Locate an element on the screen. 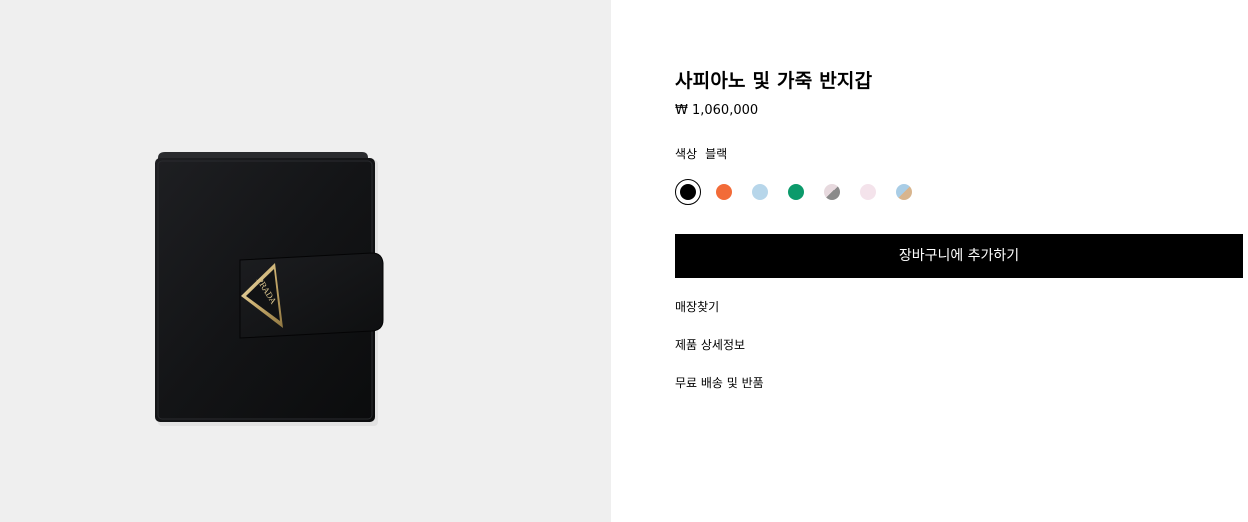 The height and width of the screenshot is (522, 1248). add-to-cart-button: 장바구니에 추가하기 is located at coordinates (959, 256).